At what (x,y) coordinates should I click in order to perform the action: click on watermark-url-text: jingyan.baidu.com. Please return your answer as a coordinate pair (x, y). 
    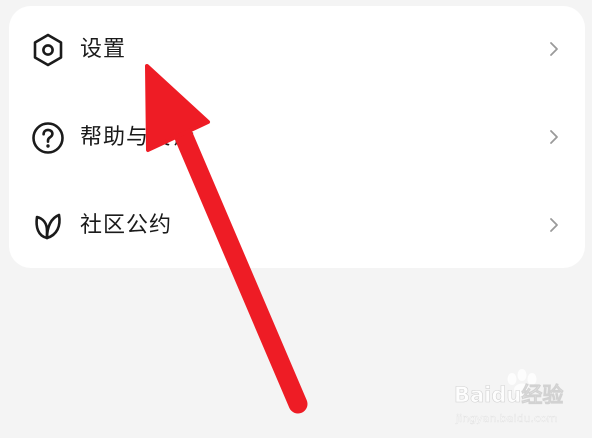
    Looking at the image, I should click on (506, 418).